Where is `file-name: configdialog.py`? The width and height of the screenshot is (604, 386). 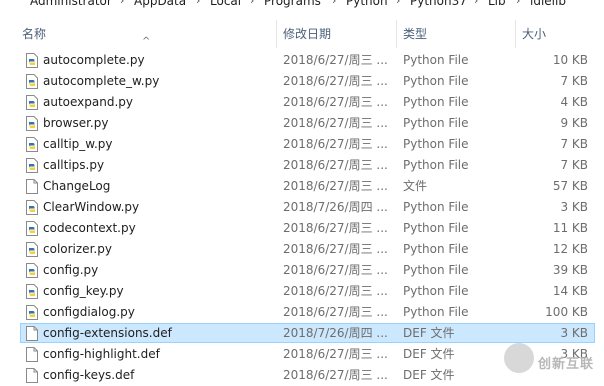 file-name: configdialog.py is located at coordinates (89, 312).